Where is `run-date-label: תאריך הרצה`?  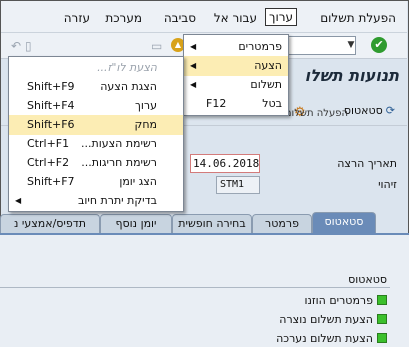 run-date-label: תאריך הרצה is located at coordinates (367, 163).